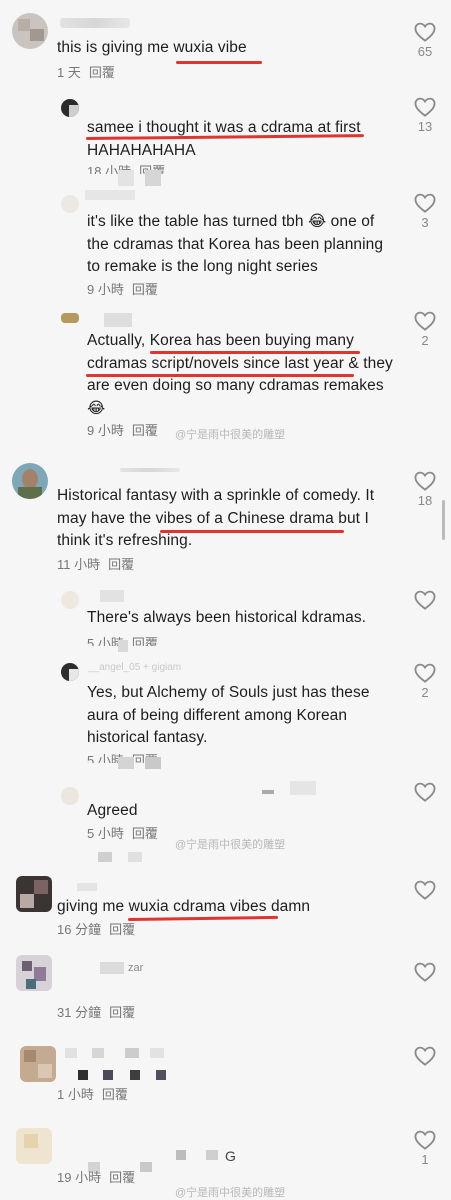  I want to click on partial-username: zar, so click(136, 968).